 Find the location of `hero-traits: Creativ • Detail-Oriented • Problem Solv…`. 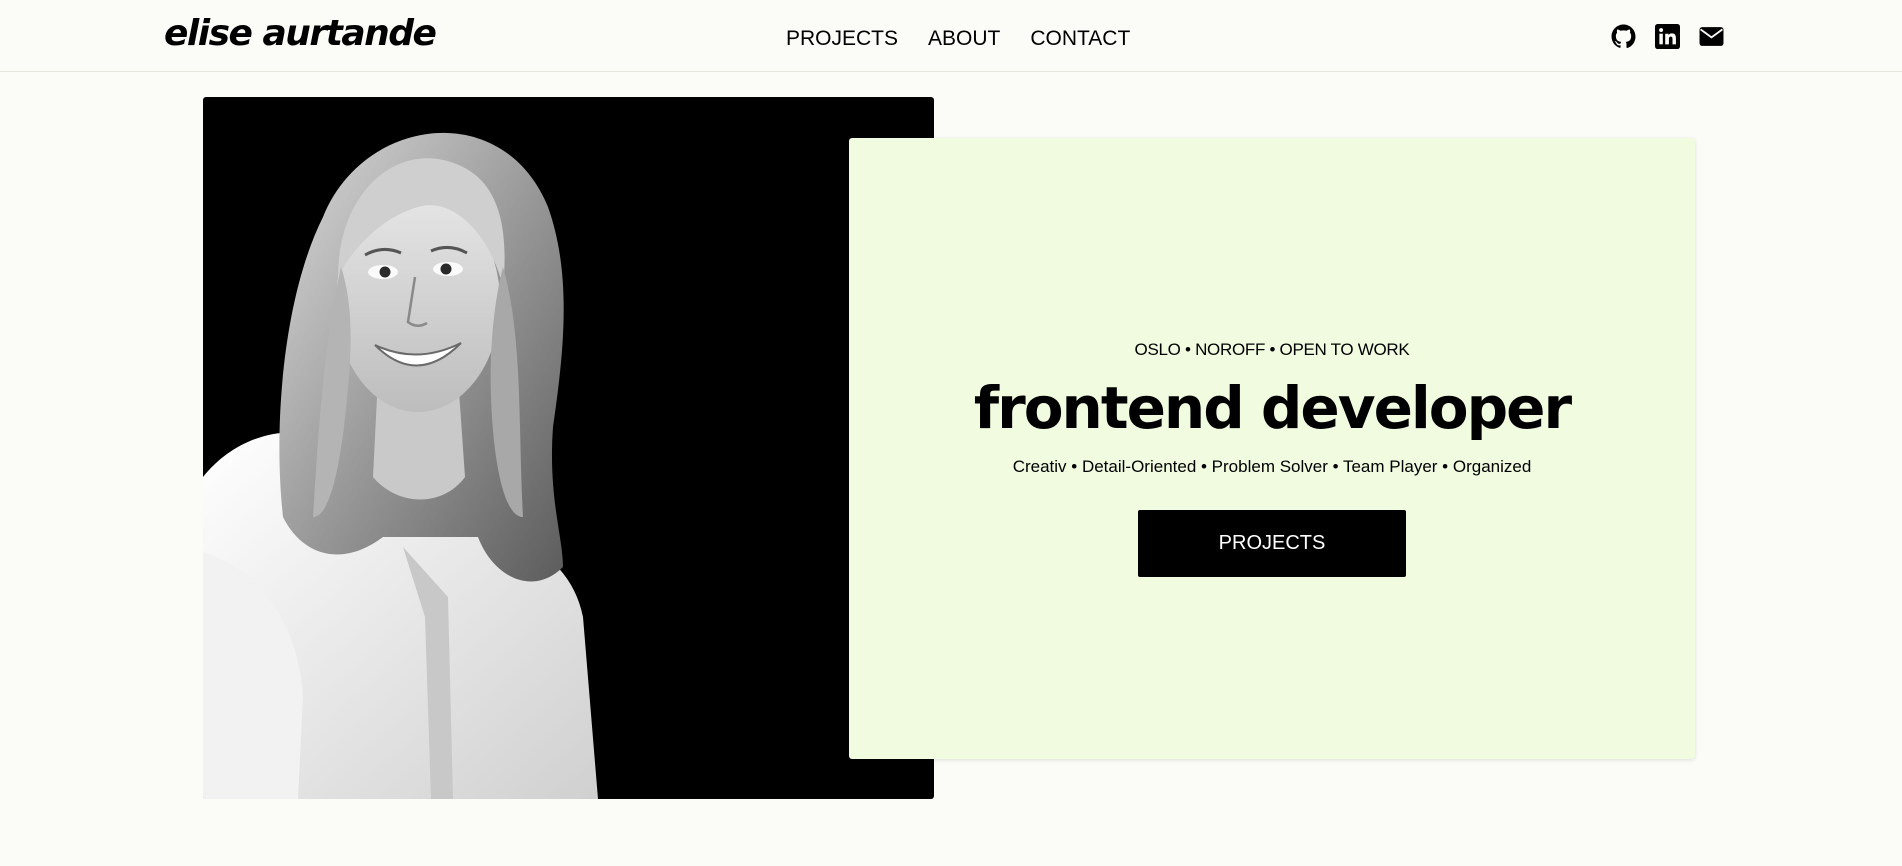

hero-traits: Creativ • Detail-Oriented • Problem Solv… is located at coordinates (1272, 466).